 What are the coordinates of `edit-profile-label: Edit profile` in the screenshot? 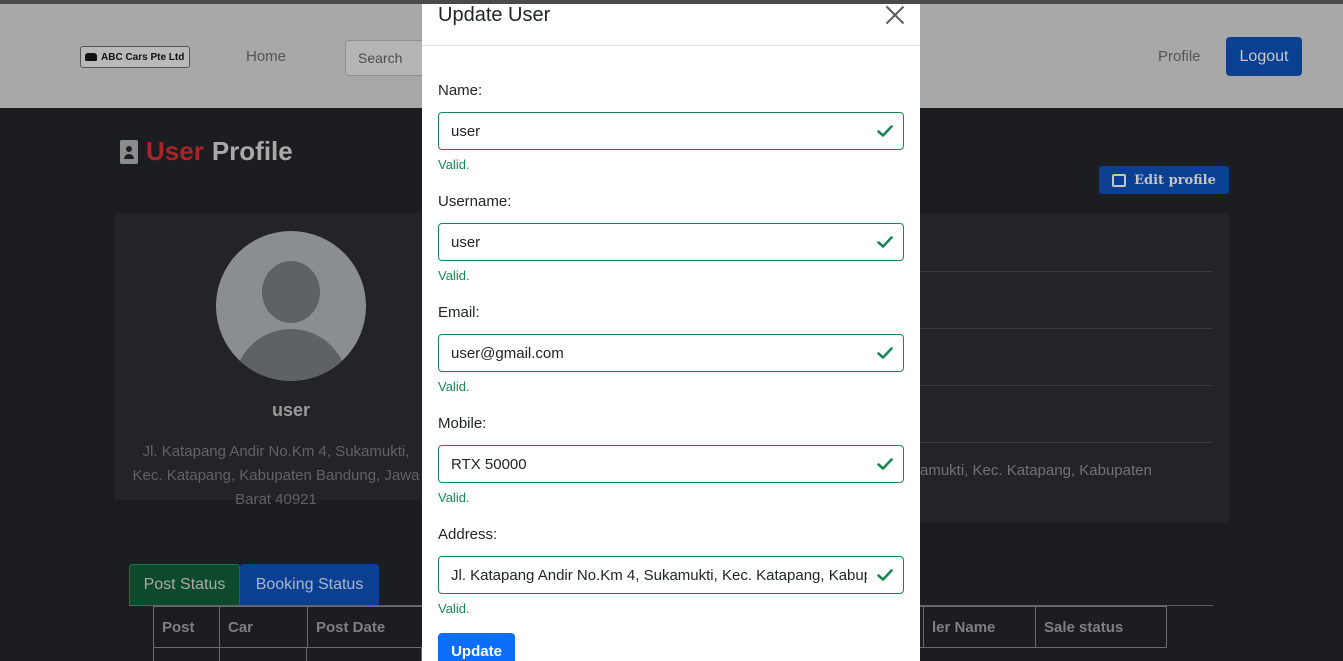 It's located at (1175, 180).